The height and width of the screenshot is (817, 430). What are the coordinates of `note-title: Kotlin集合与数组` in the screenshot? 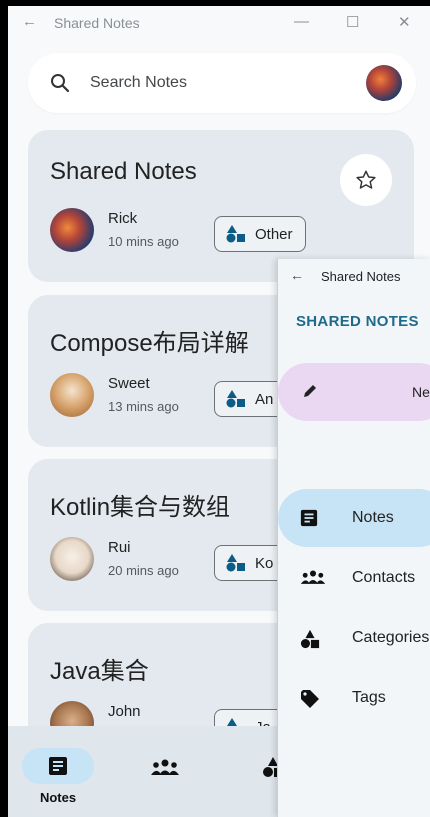 It's located at (140, 507).